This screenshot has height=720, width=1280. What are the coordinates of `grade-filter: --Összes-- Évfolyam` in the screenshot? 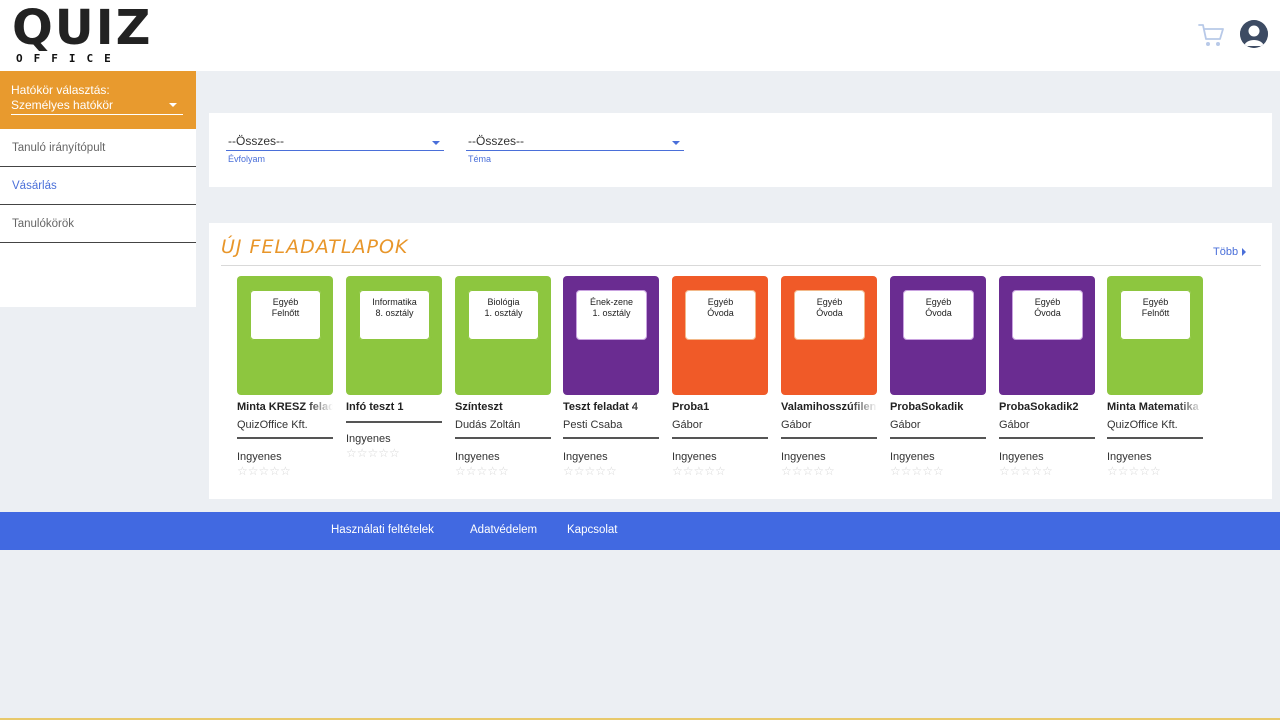 It's located at (335, 147).